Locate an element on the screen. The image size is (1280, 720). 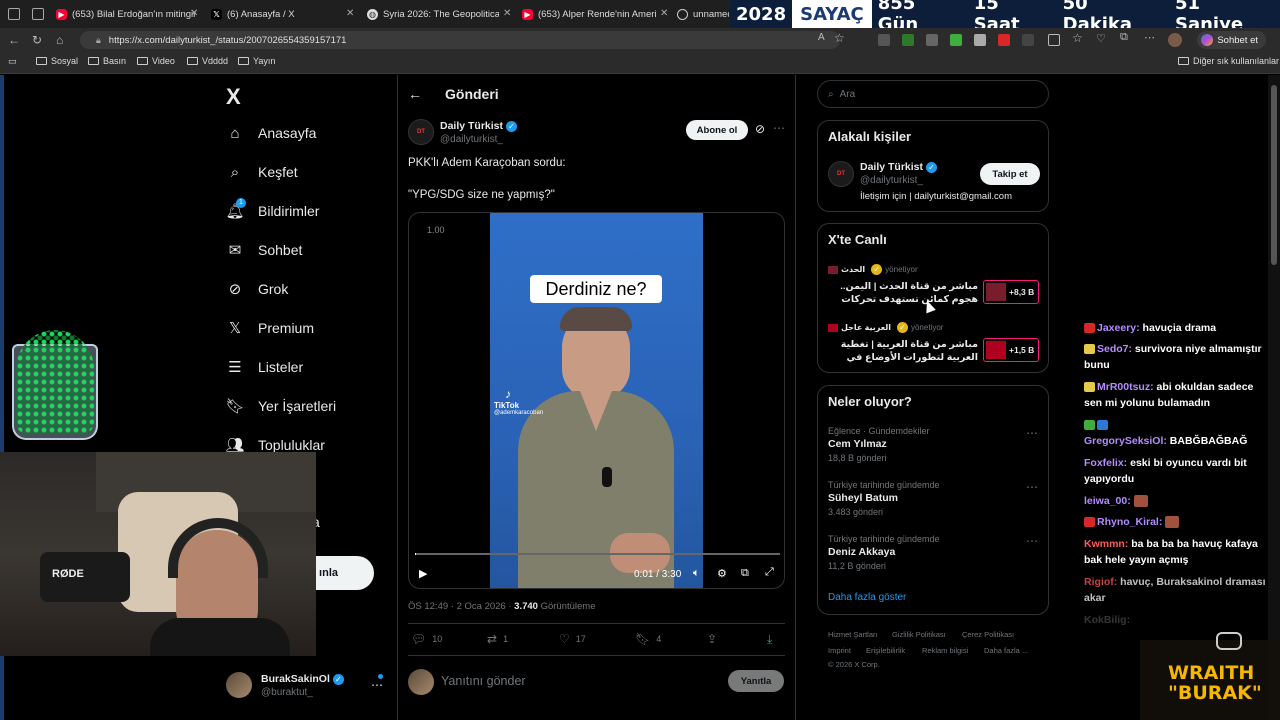
sidebar-item-home: ⌂ Anasayfa is located at coordinates (271, 133).